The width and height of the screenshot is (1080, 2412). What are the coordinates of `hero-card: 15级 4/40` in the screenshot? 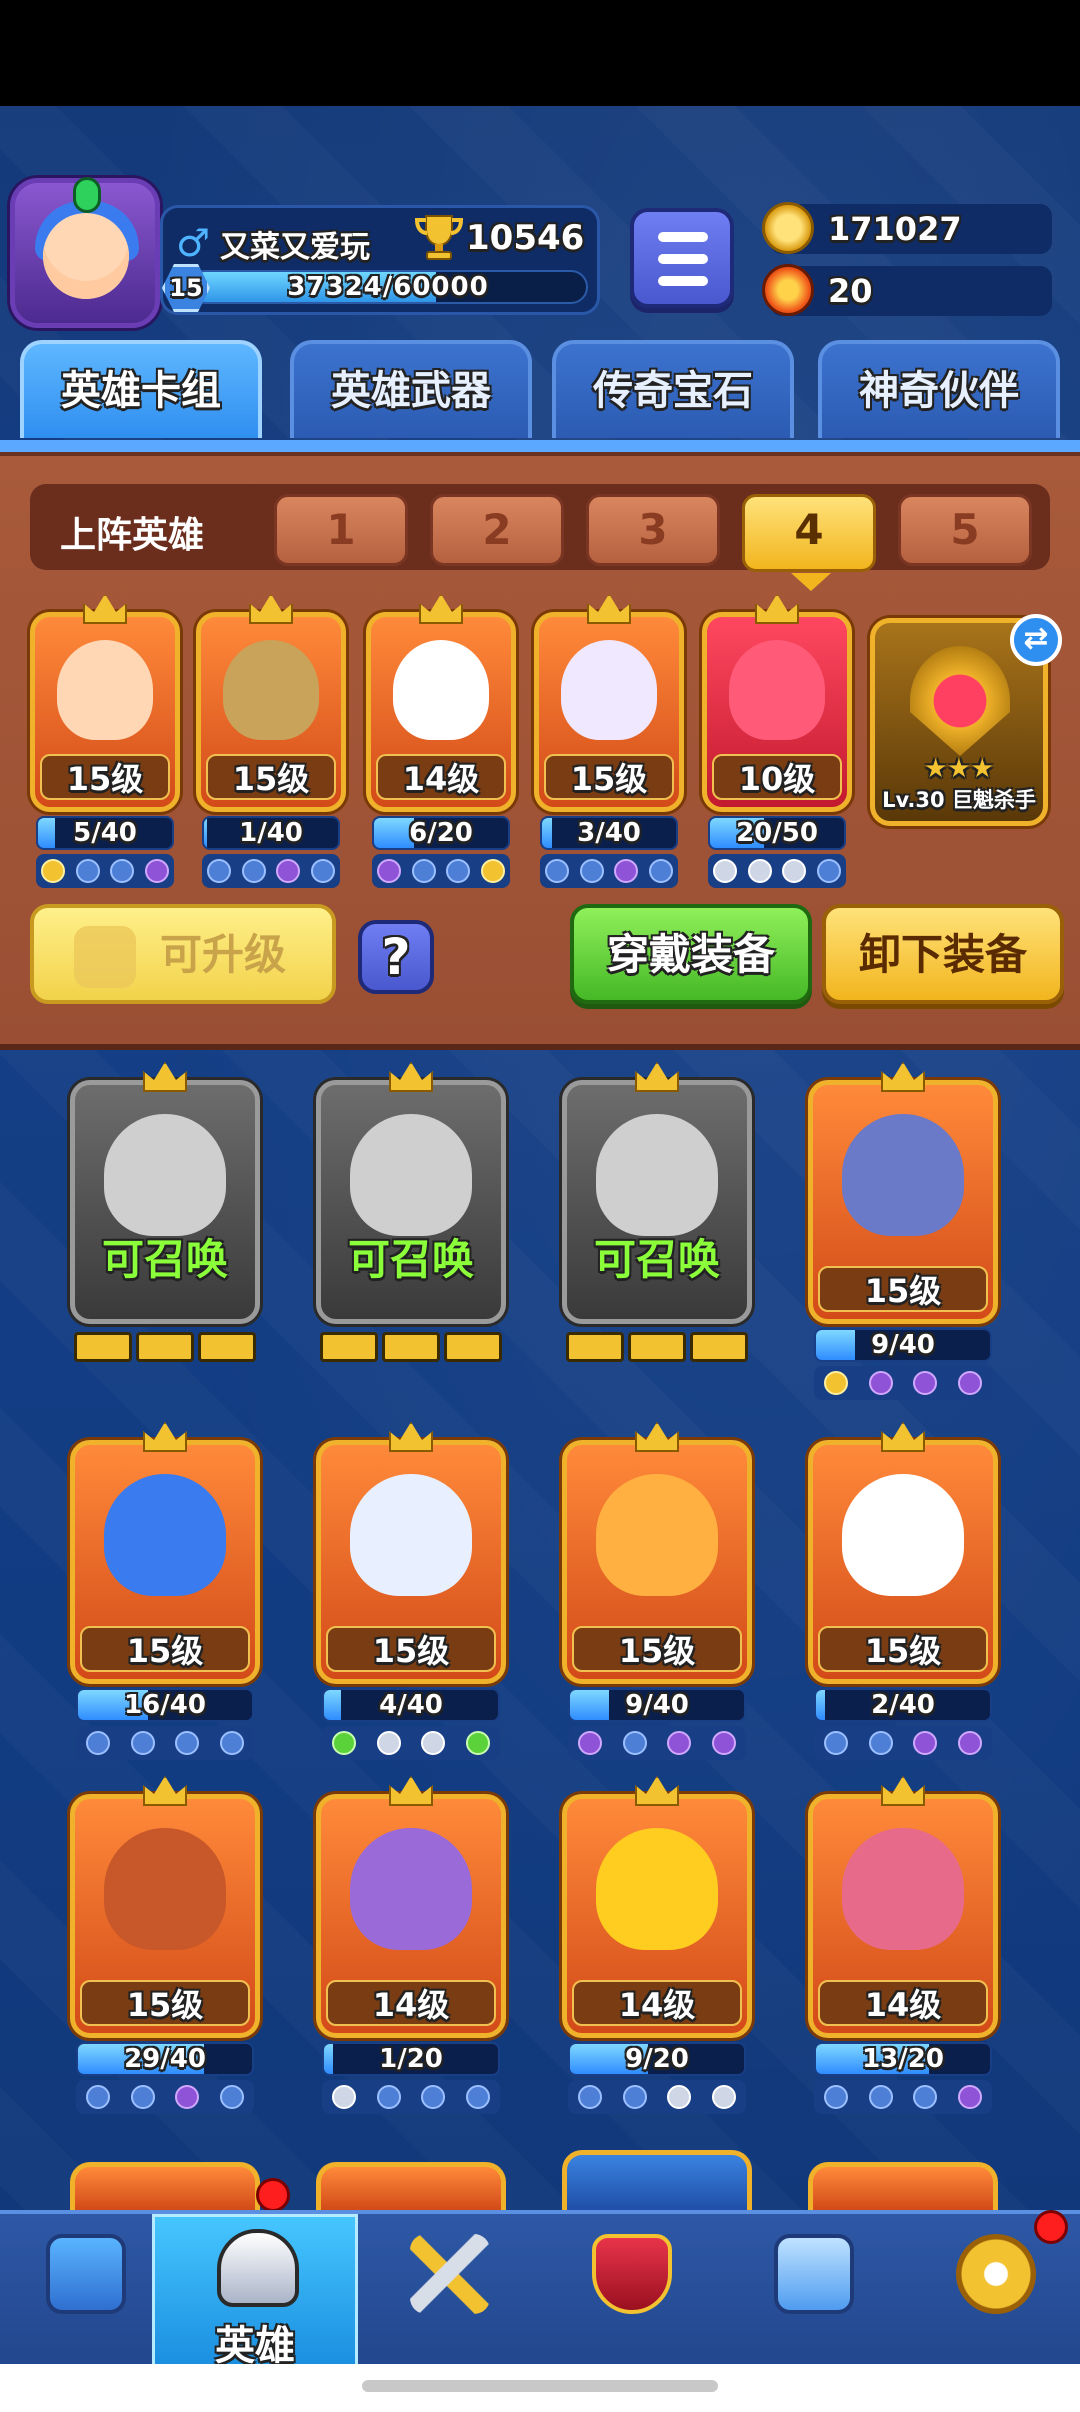 It's located at (411, 1593).